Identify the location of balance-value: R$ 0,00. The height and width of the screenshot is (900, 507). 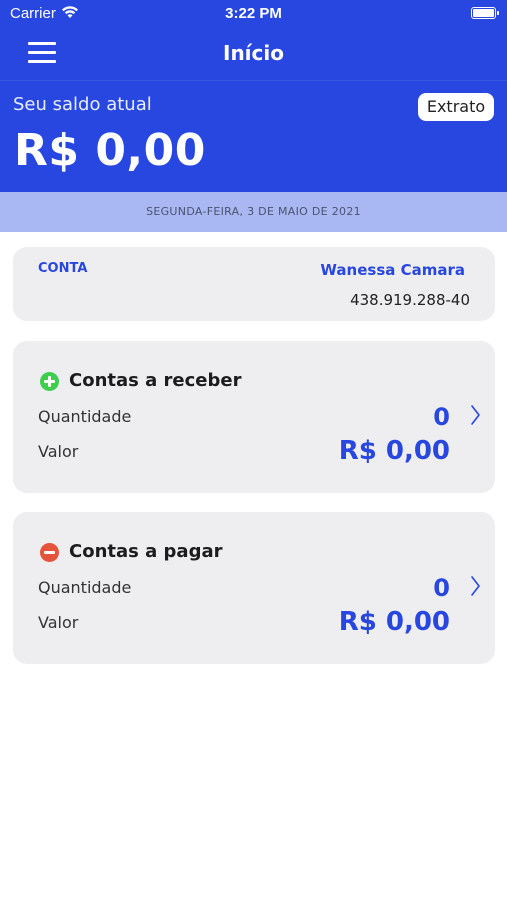
(110, 150).